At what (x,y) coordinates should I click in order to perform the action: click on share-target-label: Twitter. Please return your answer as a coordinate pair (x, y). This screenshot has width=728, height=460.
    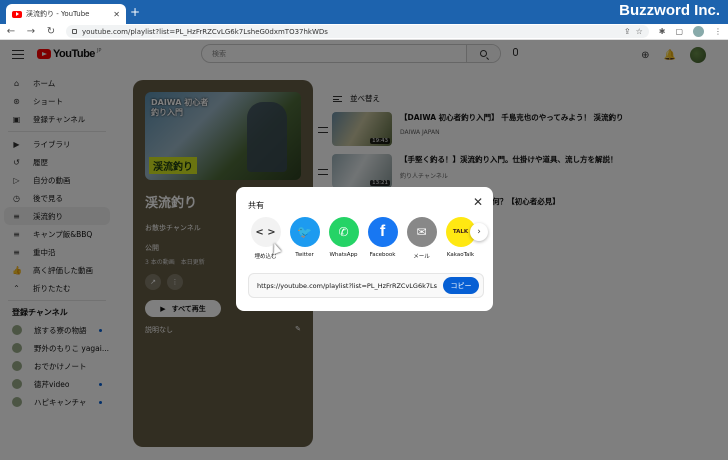
    Looking at the image, I should click on (304, 255).